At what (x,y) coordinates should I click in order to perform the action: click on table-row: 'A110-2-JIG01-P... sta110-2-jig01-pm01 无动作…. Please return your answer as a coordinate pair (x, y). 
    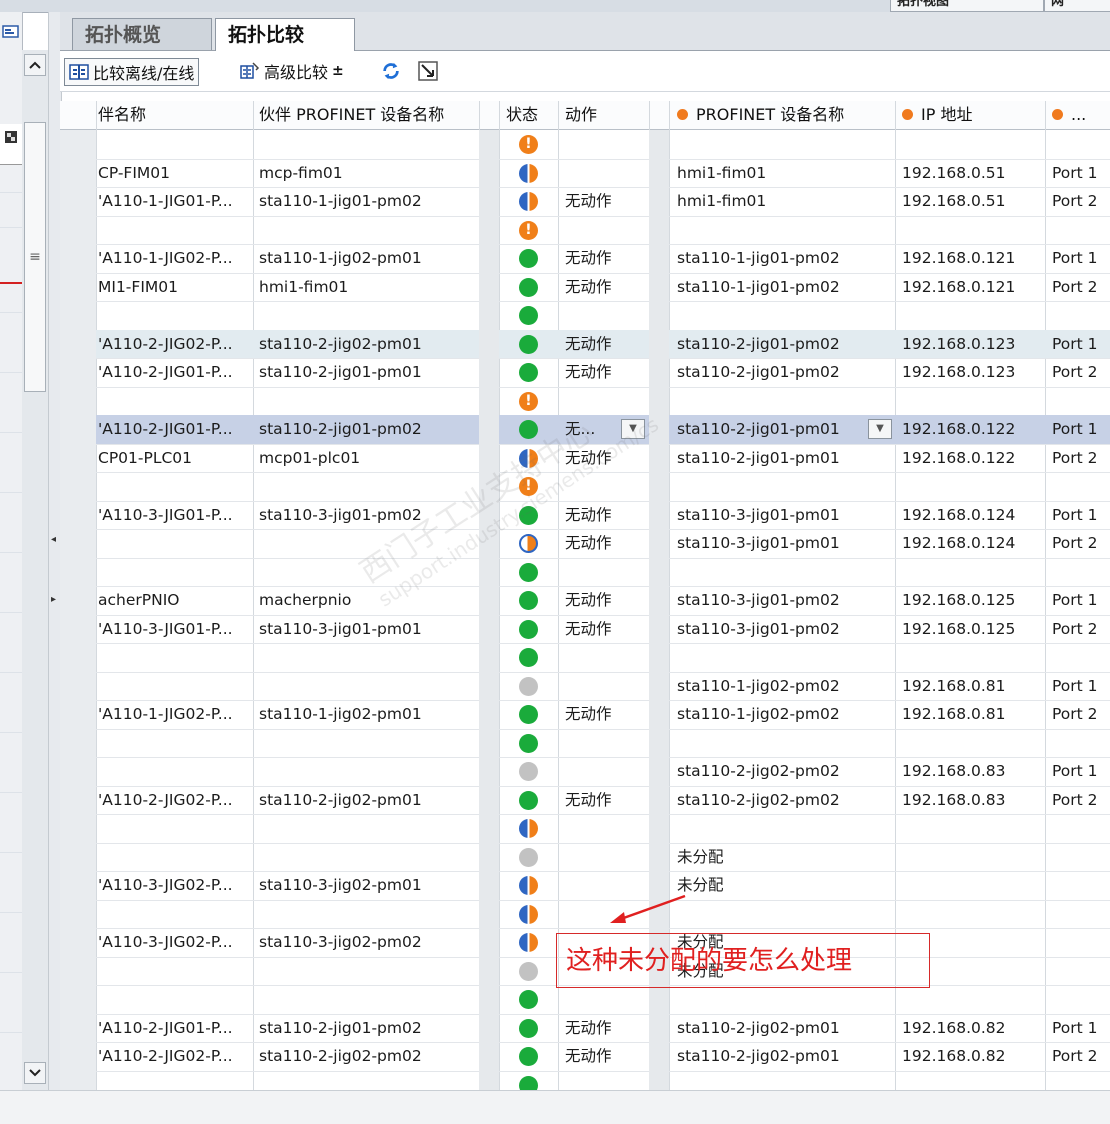
    Looking at the image, I should click on (585, 373).